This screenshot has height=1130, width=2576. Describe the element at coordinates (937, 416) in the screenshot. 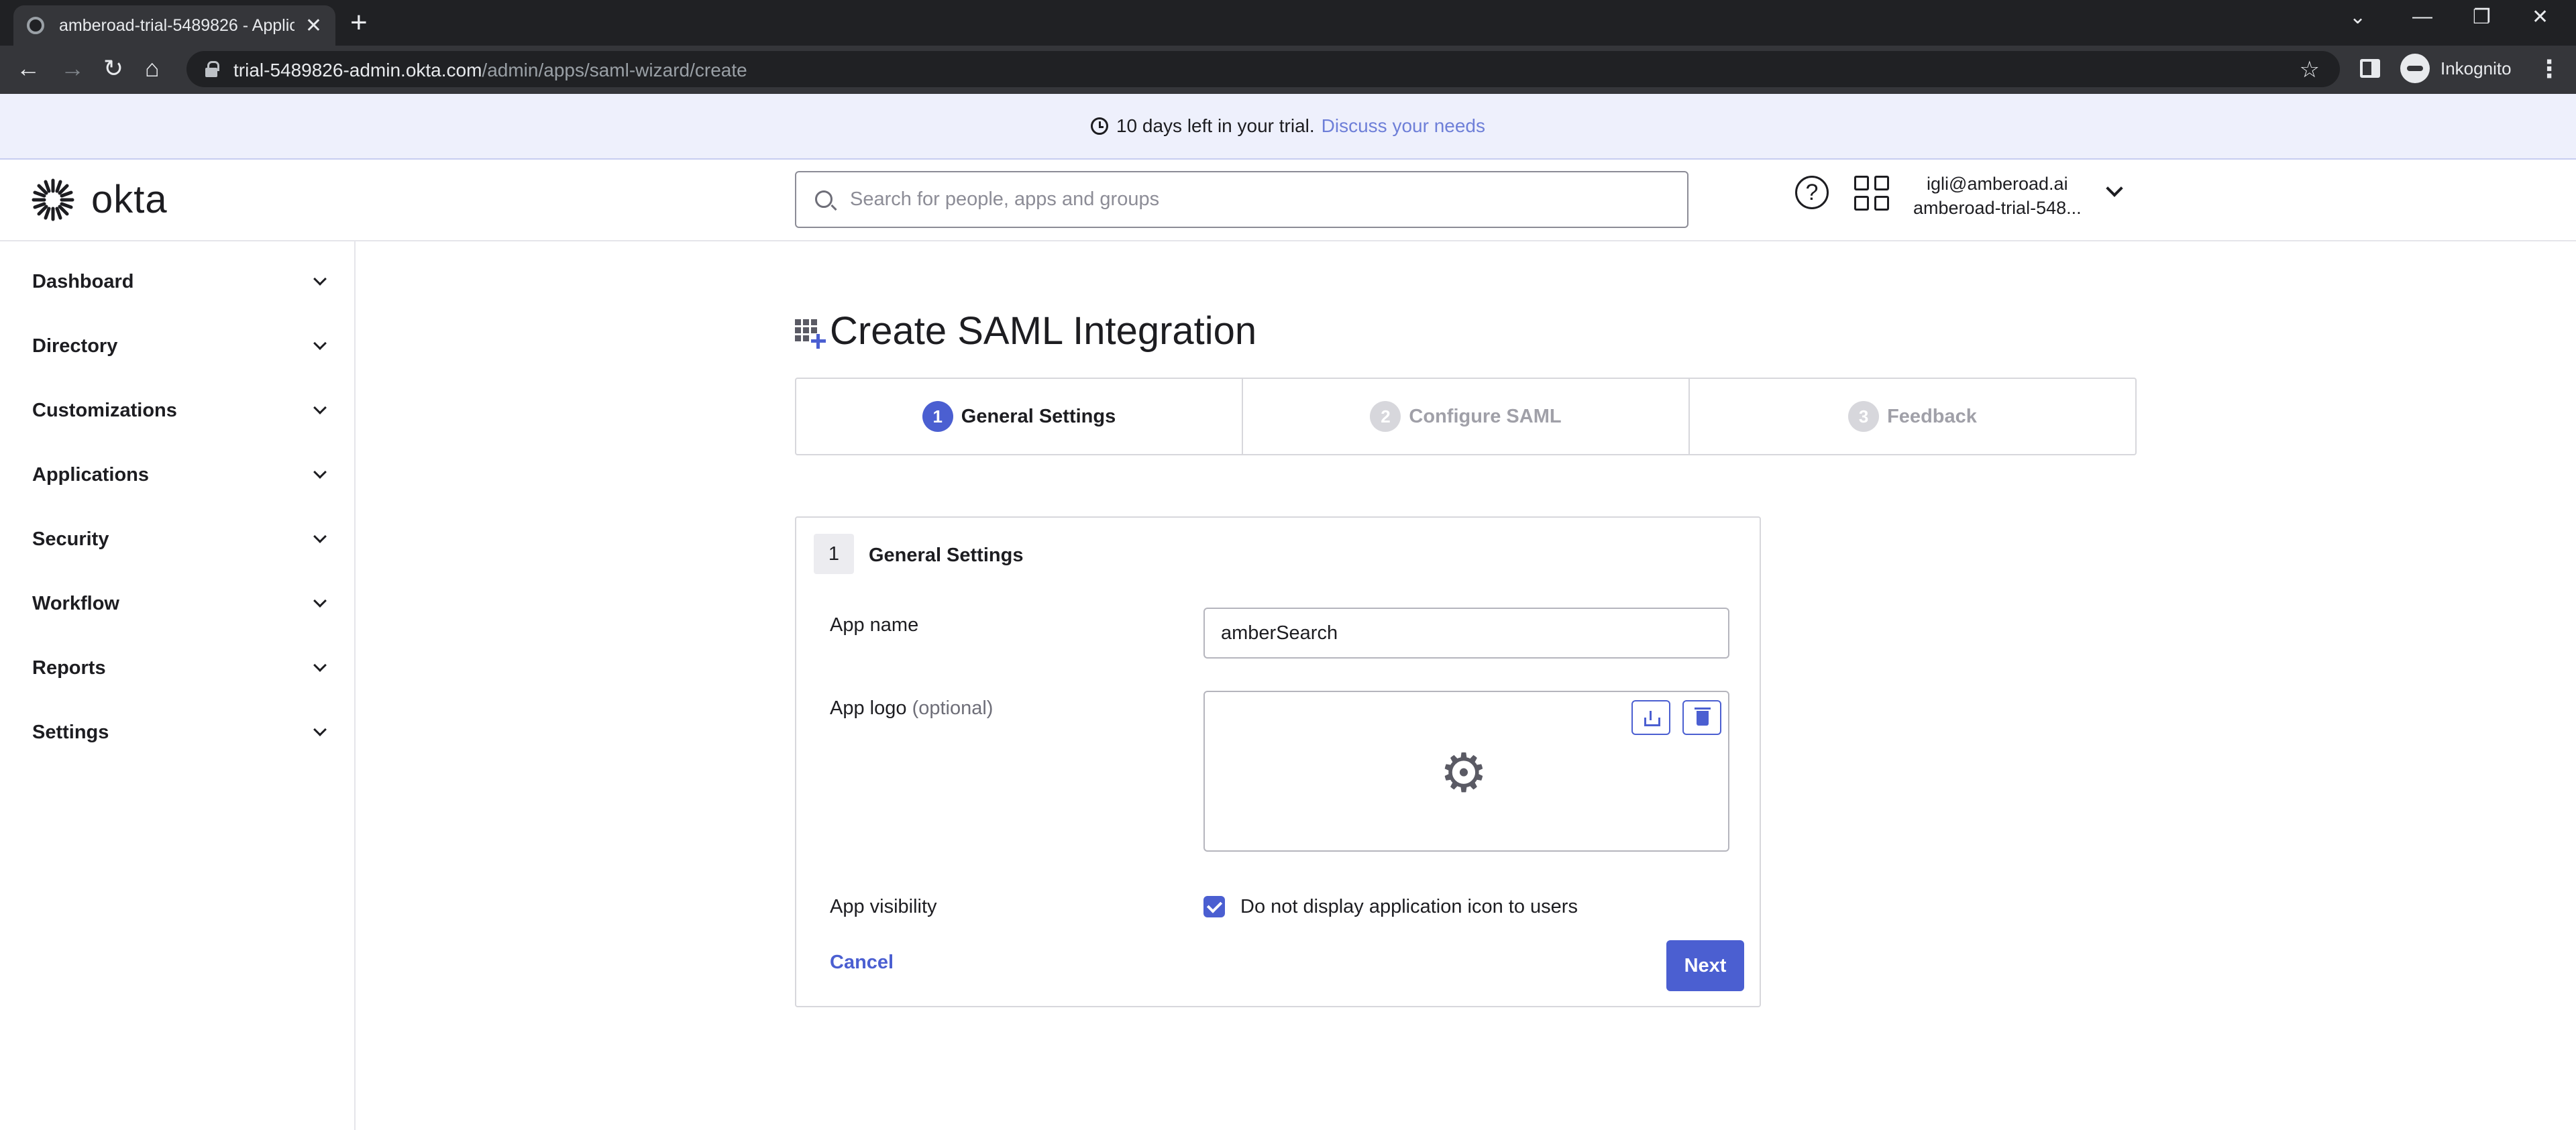

I see `step-number: 1` at that location.